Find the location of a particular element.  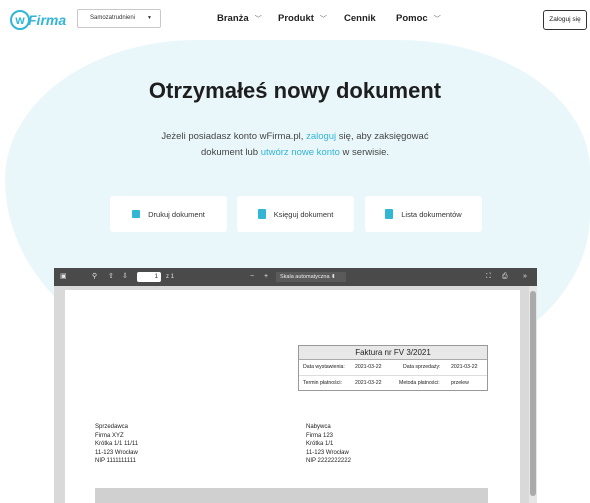

zoom-out-icon: − is located at coordinates (252, 277).